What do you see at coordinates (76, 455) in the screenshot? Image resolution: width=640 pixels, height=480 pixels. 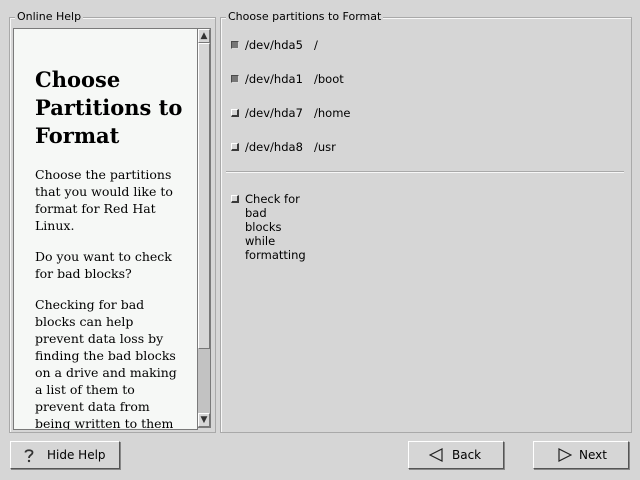 I see `hide-help-label: Hide Help` at bounding box center [76, 455].